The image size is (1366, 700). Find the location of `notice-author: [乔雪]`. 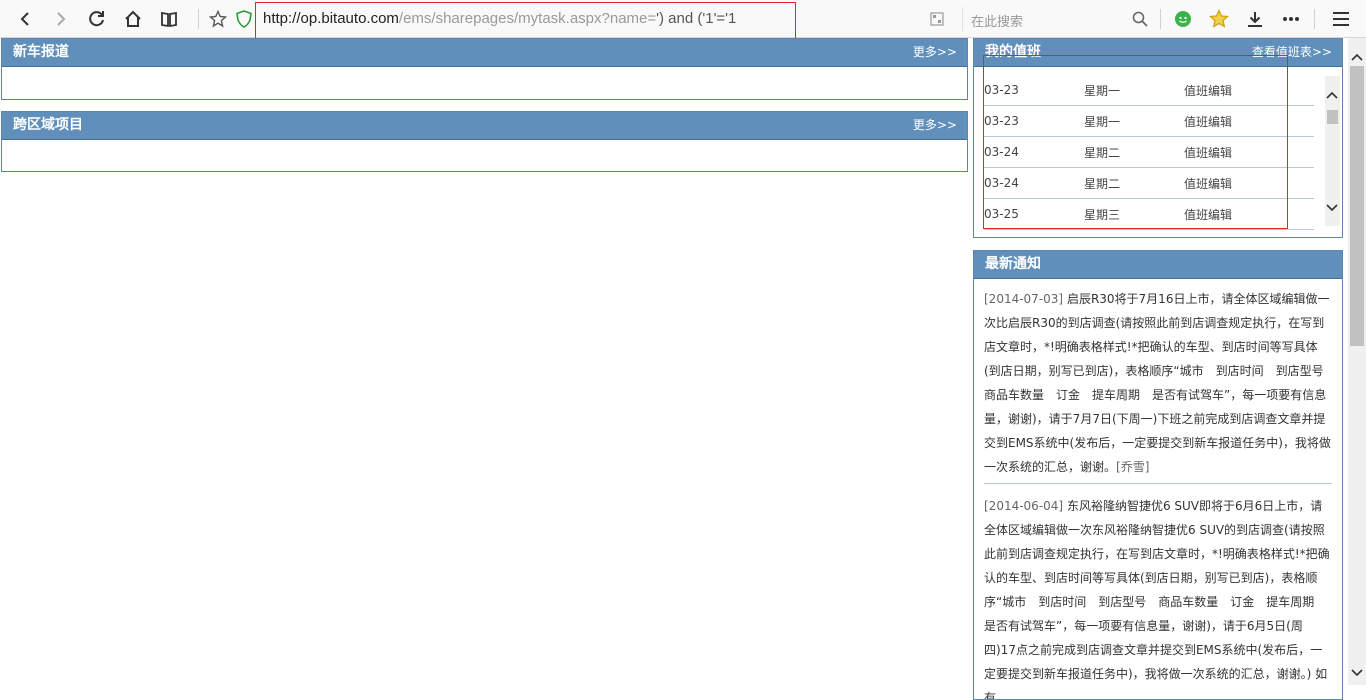

notice-author: [乔雪] is located at coordinates (1133, 467).